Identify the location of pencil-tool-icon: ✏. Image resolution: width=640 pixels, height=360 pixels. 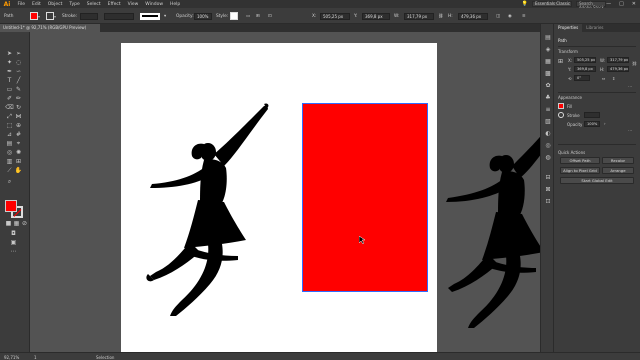
(18, 99).